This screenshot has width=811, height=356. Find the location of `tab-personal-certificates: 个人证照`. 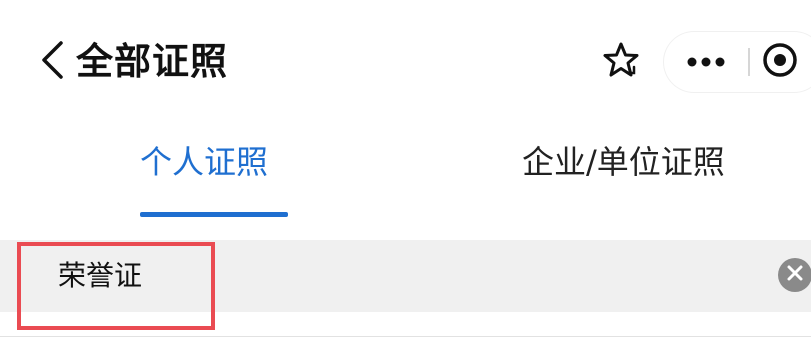

tab-personal-certificates: 个人证照 is located at coordinates (204, 162).